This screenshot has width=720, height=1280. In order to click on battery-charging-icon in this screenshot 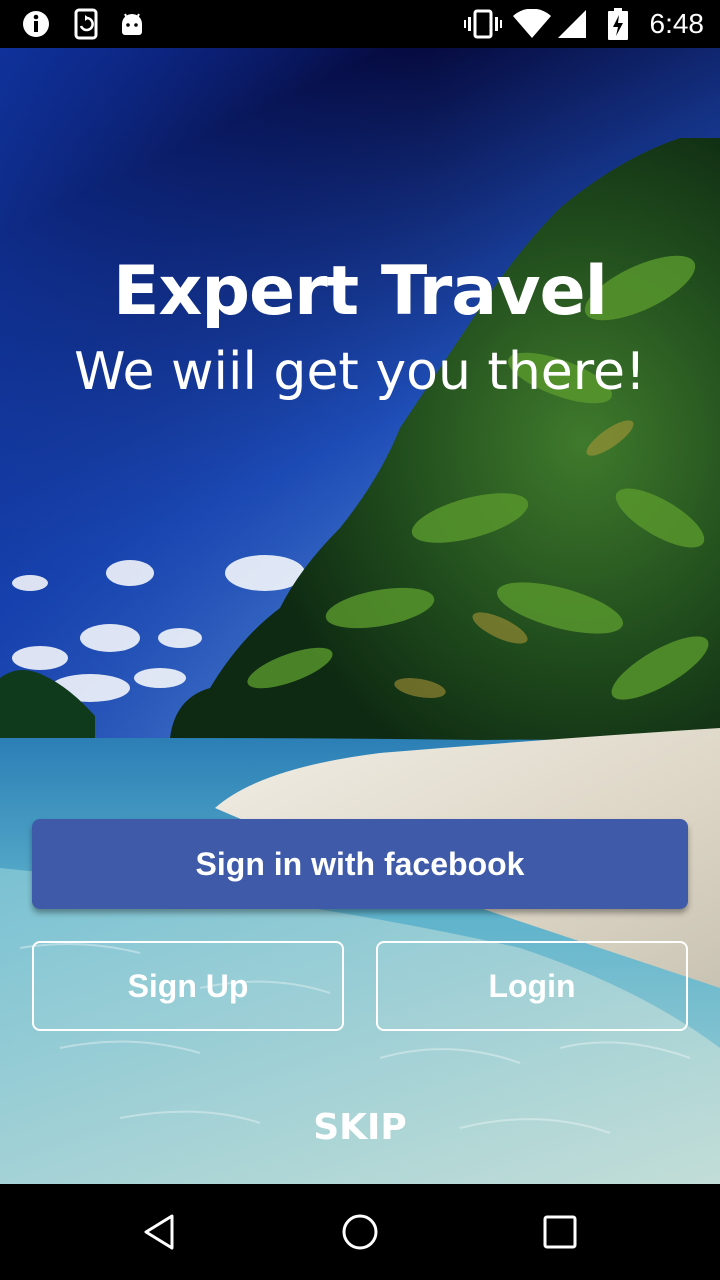, I will do `click(618, 24)`.